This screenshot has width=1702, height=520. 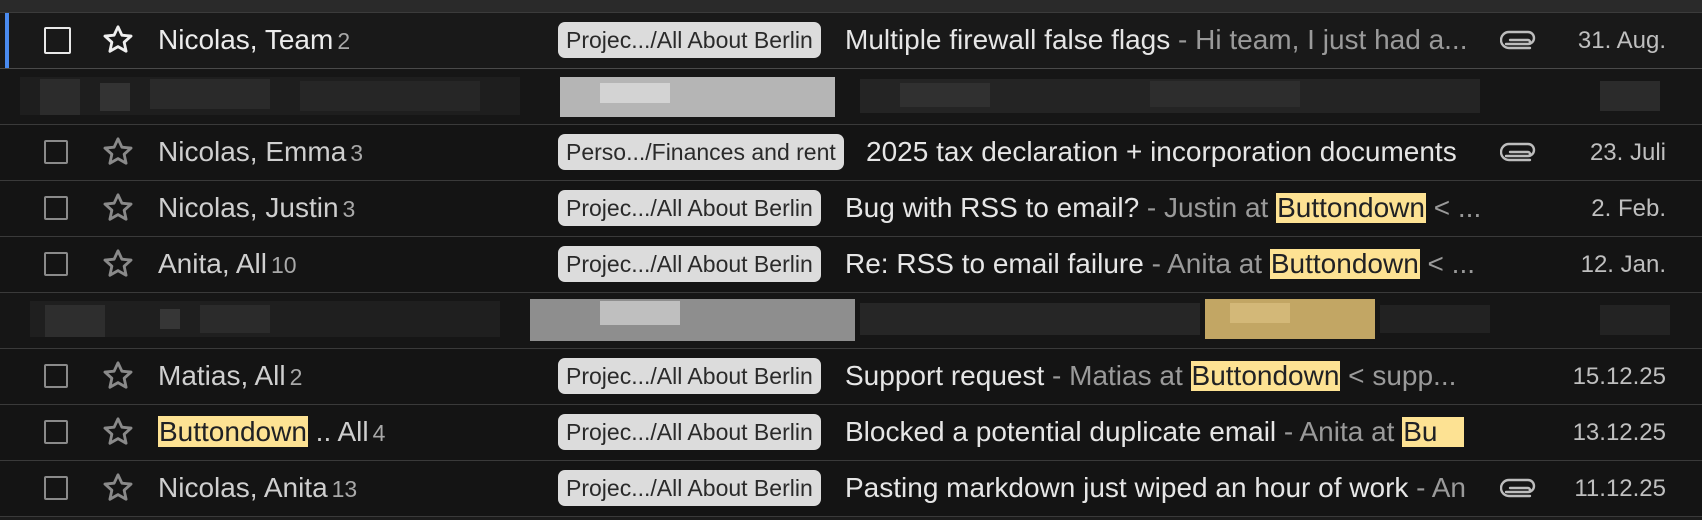 What do you see at coordinates (338, 431) in the screenshot?
I see `sender-text: .. All` at bounding box center [338, 431].